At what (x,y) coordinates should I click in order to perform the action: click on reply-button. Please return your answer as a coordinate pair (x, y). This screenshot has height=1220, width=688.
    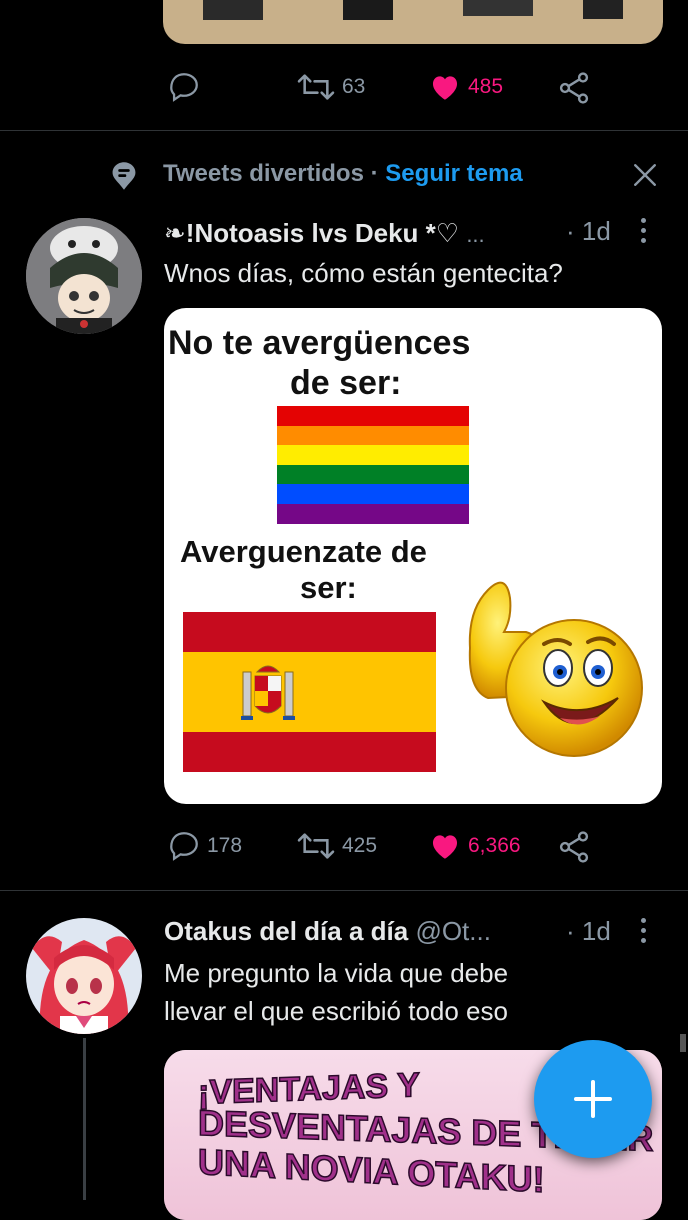
    Looking at the image, I should click on (184, 87).